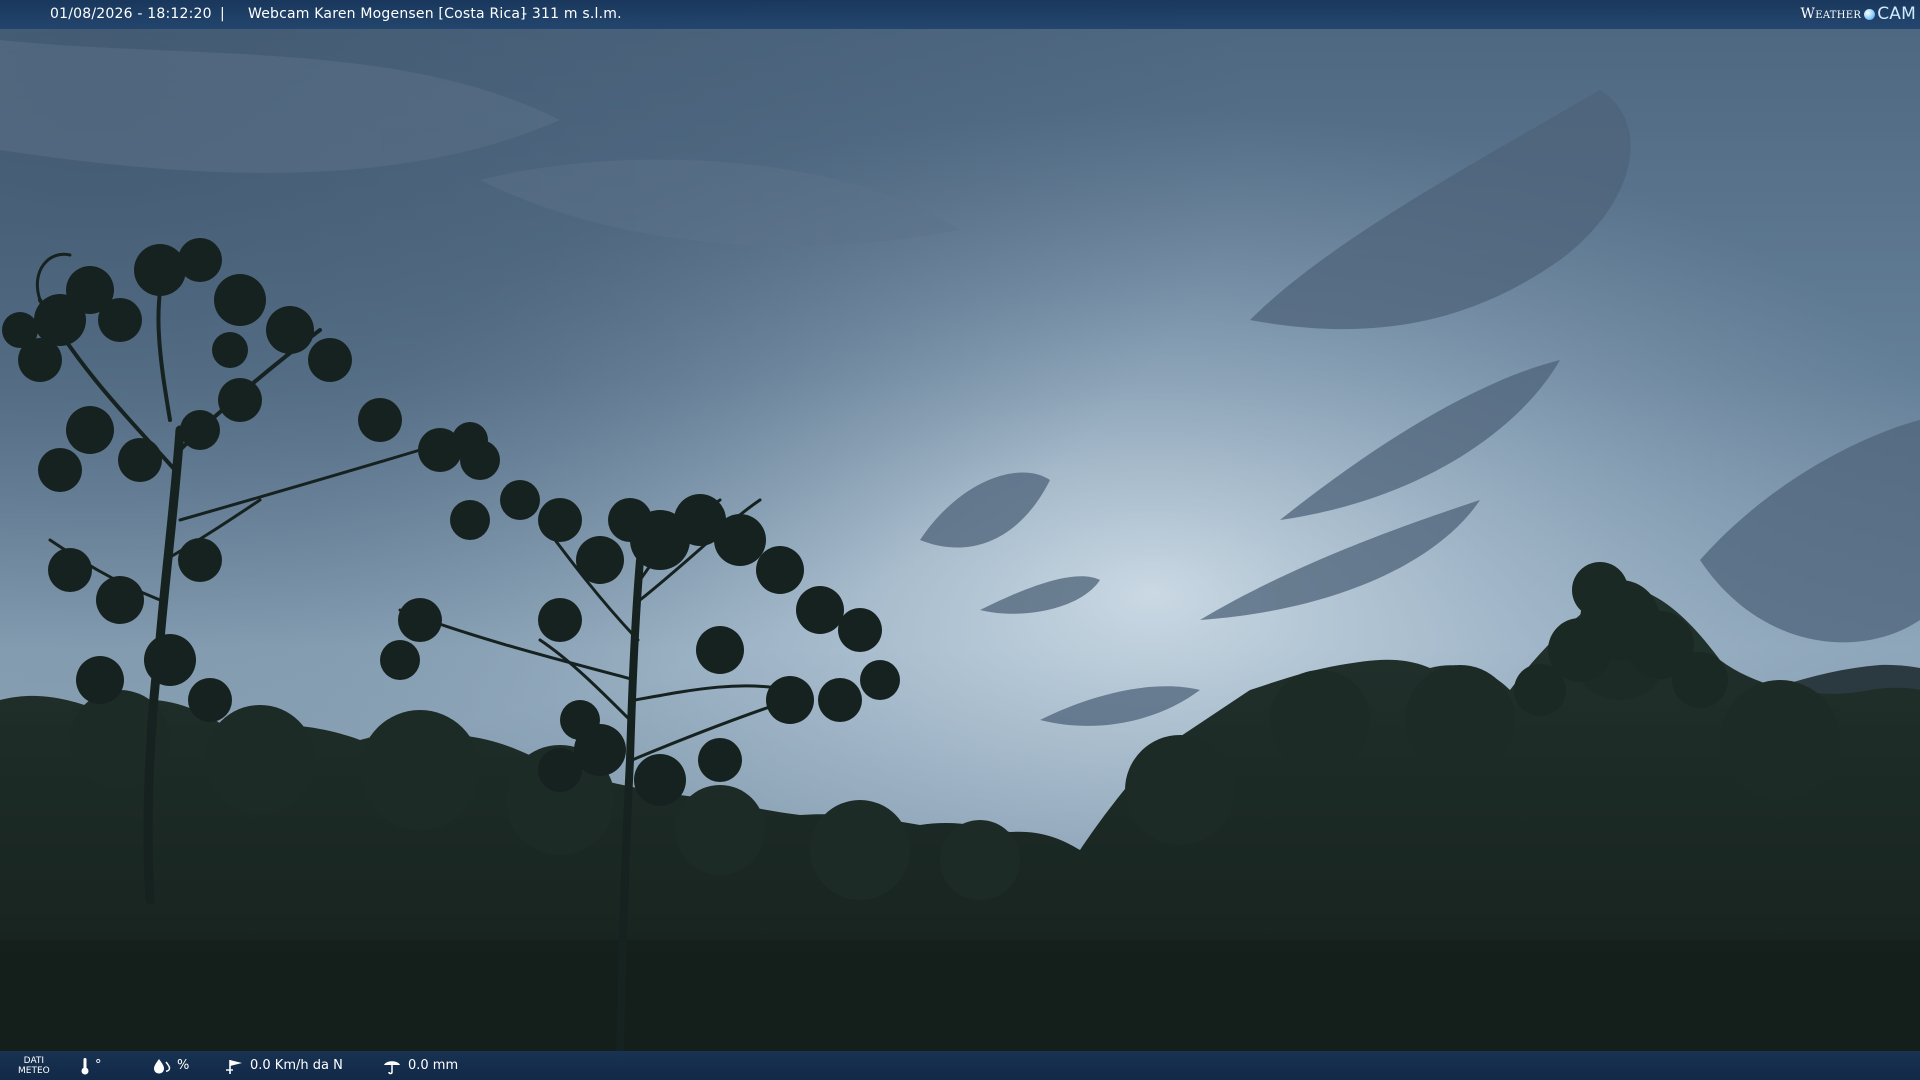 The width and height of the screenshot is (1920, 1080). I want to click on webcam-title: Webcam Karen Mogensen [Costa Rica], so click(387, 14).